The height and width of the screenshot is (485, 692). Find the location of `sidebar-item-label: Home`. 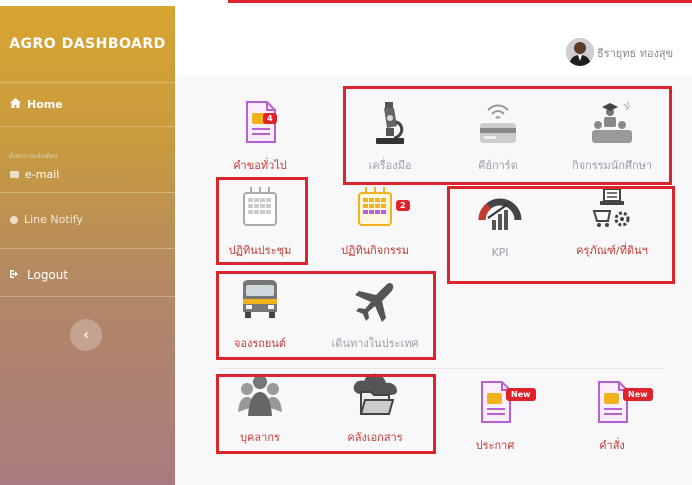

sidebar-item-label: Home is located at coordinates (45, 104).